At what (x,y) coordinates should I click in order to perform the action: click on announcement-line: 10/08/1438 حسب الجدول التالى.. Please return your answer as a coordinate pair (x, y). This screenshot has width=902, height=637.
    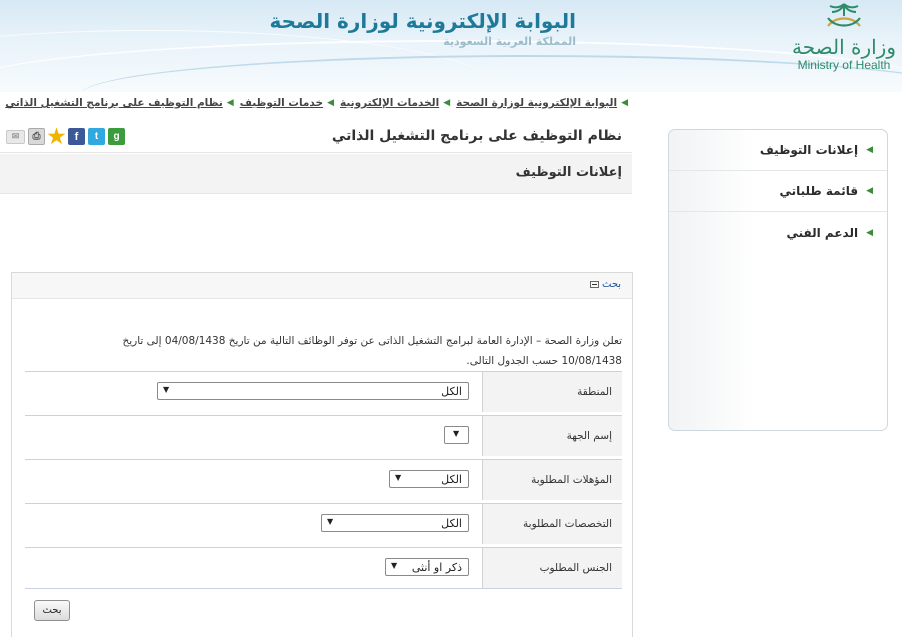
    Looking at the image, I should click on (544, 361).